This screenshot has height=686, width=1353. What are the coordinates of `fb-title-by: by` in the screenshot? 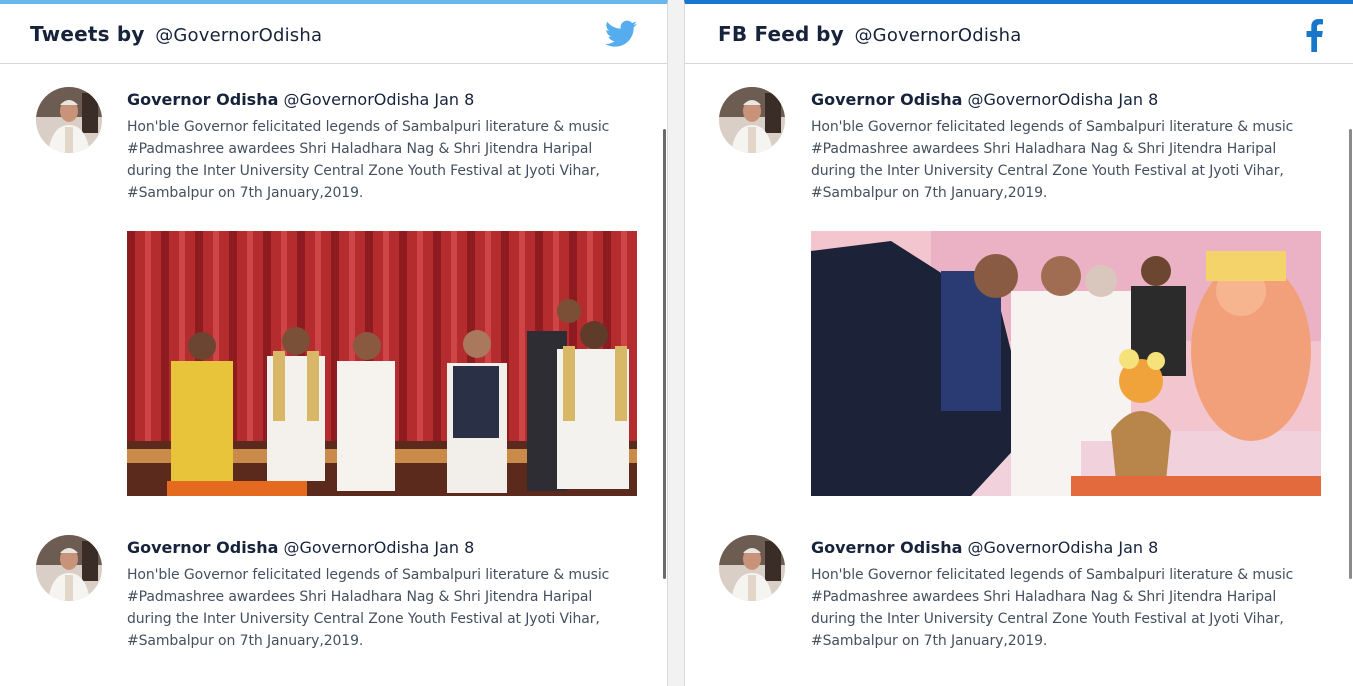 It's located at (830, 34).